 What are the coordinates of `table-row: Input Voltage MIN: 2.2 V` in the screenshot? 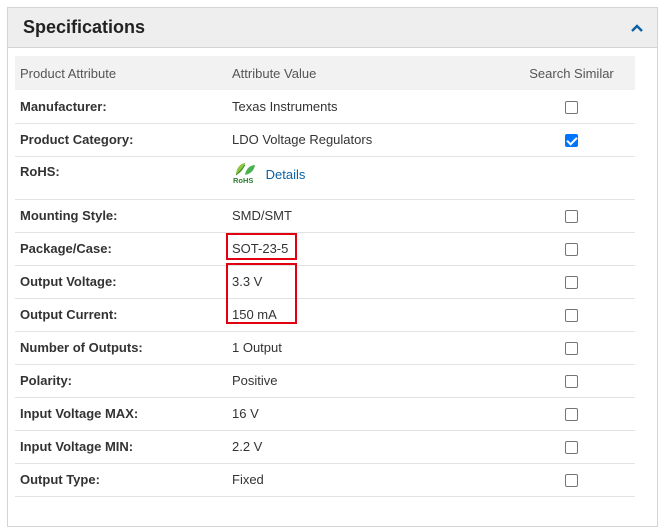 It's located at (325, 447).